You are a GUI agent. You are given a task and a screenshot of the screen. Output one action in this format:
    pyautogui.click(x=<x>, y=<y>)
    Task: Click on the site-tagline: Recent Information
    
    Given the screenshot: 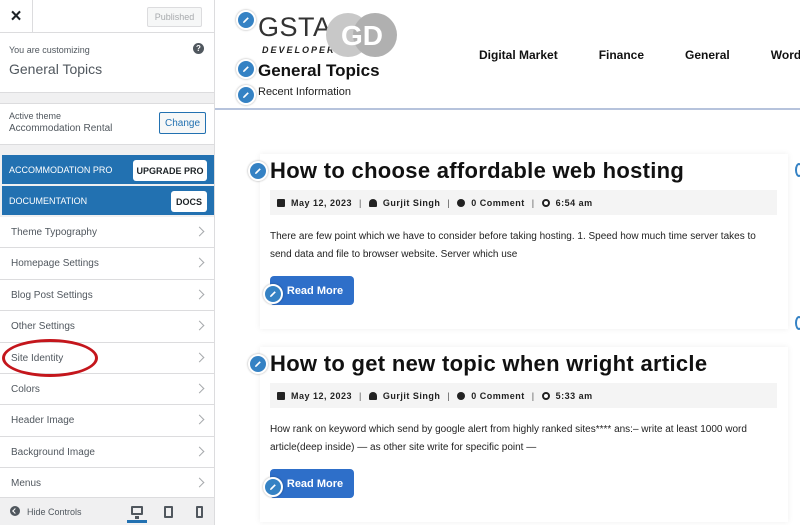 What is the action you would take?
    pyautogui.click(x=304, y=92)
    